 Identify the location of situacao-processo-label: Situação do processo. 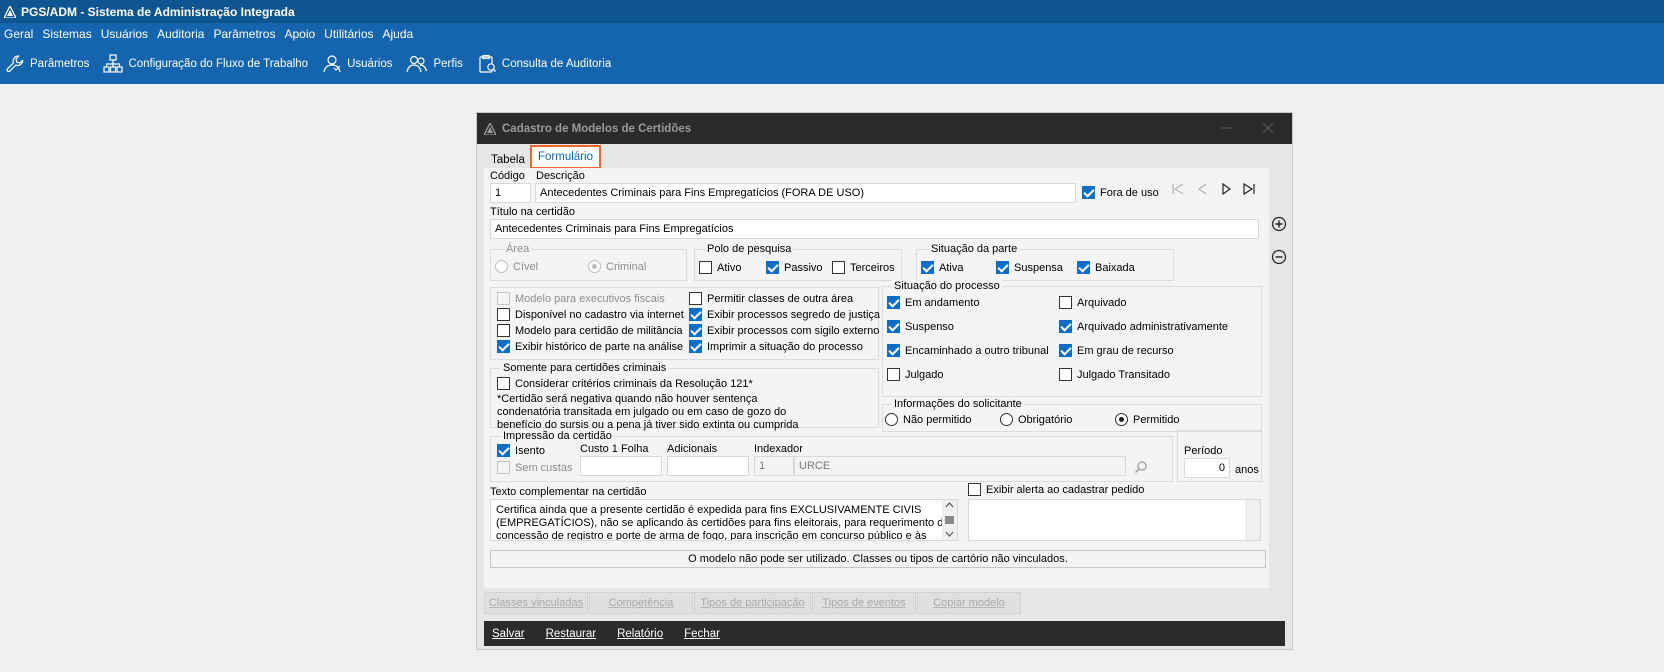
(947, 286).